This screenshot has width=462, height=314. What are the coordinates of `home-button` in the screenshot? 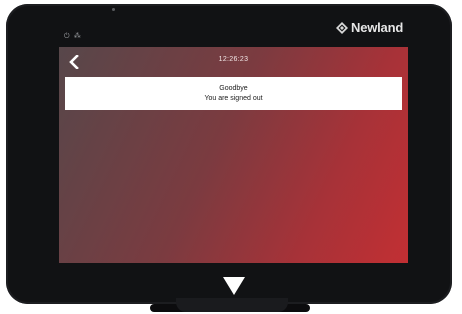 It's located at (234, 286).